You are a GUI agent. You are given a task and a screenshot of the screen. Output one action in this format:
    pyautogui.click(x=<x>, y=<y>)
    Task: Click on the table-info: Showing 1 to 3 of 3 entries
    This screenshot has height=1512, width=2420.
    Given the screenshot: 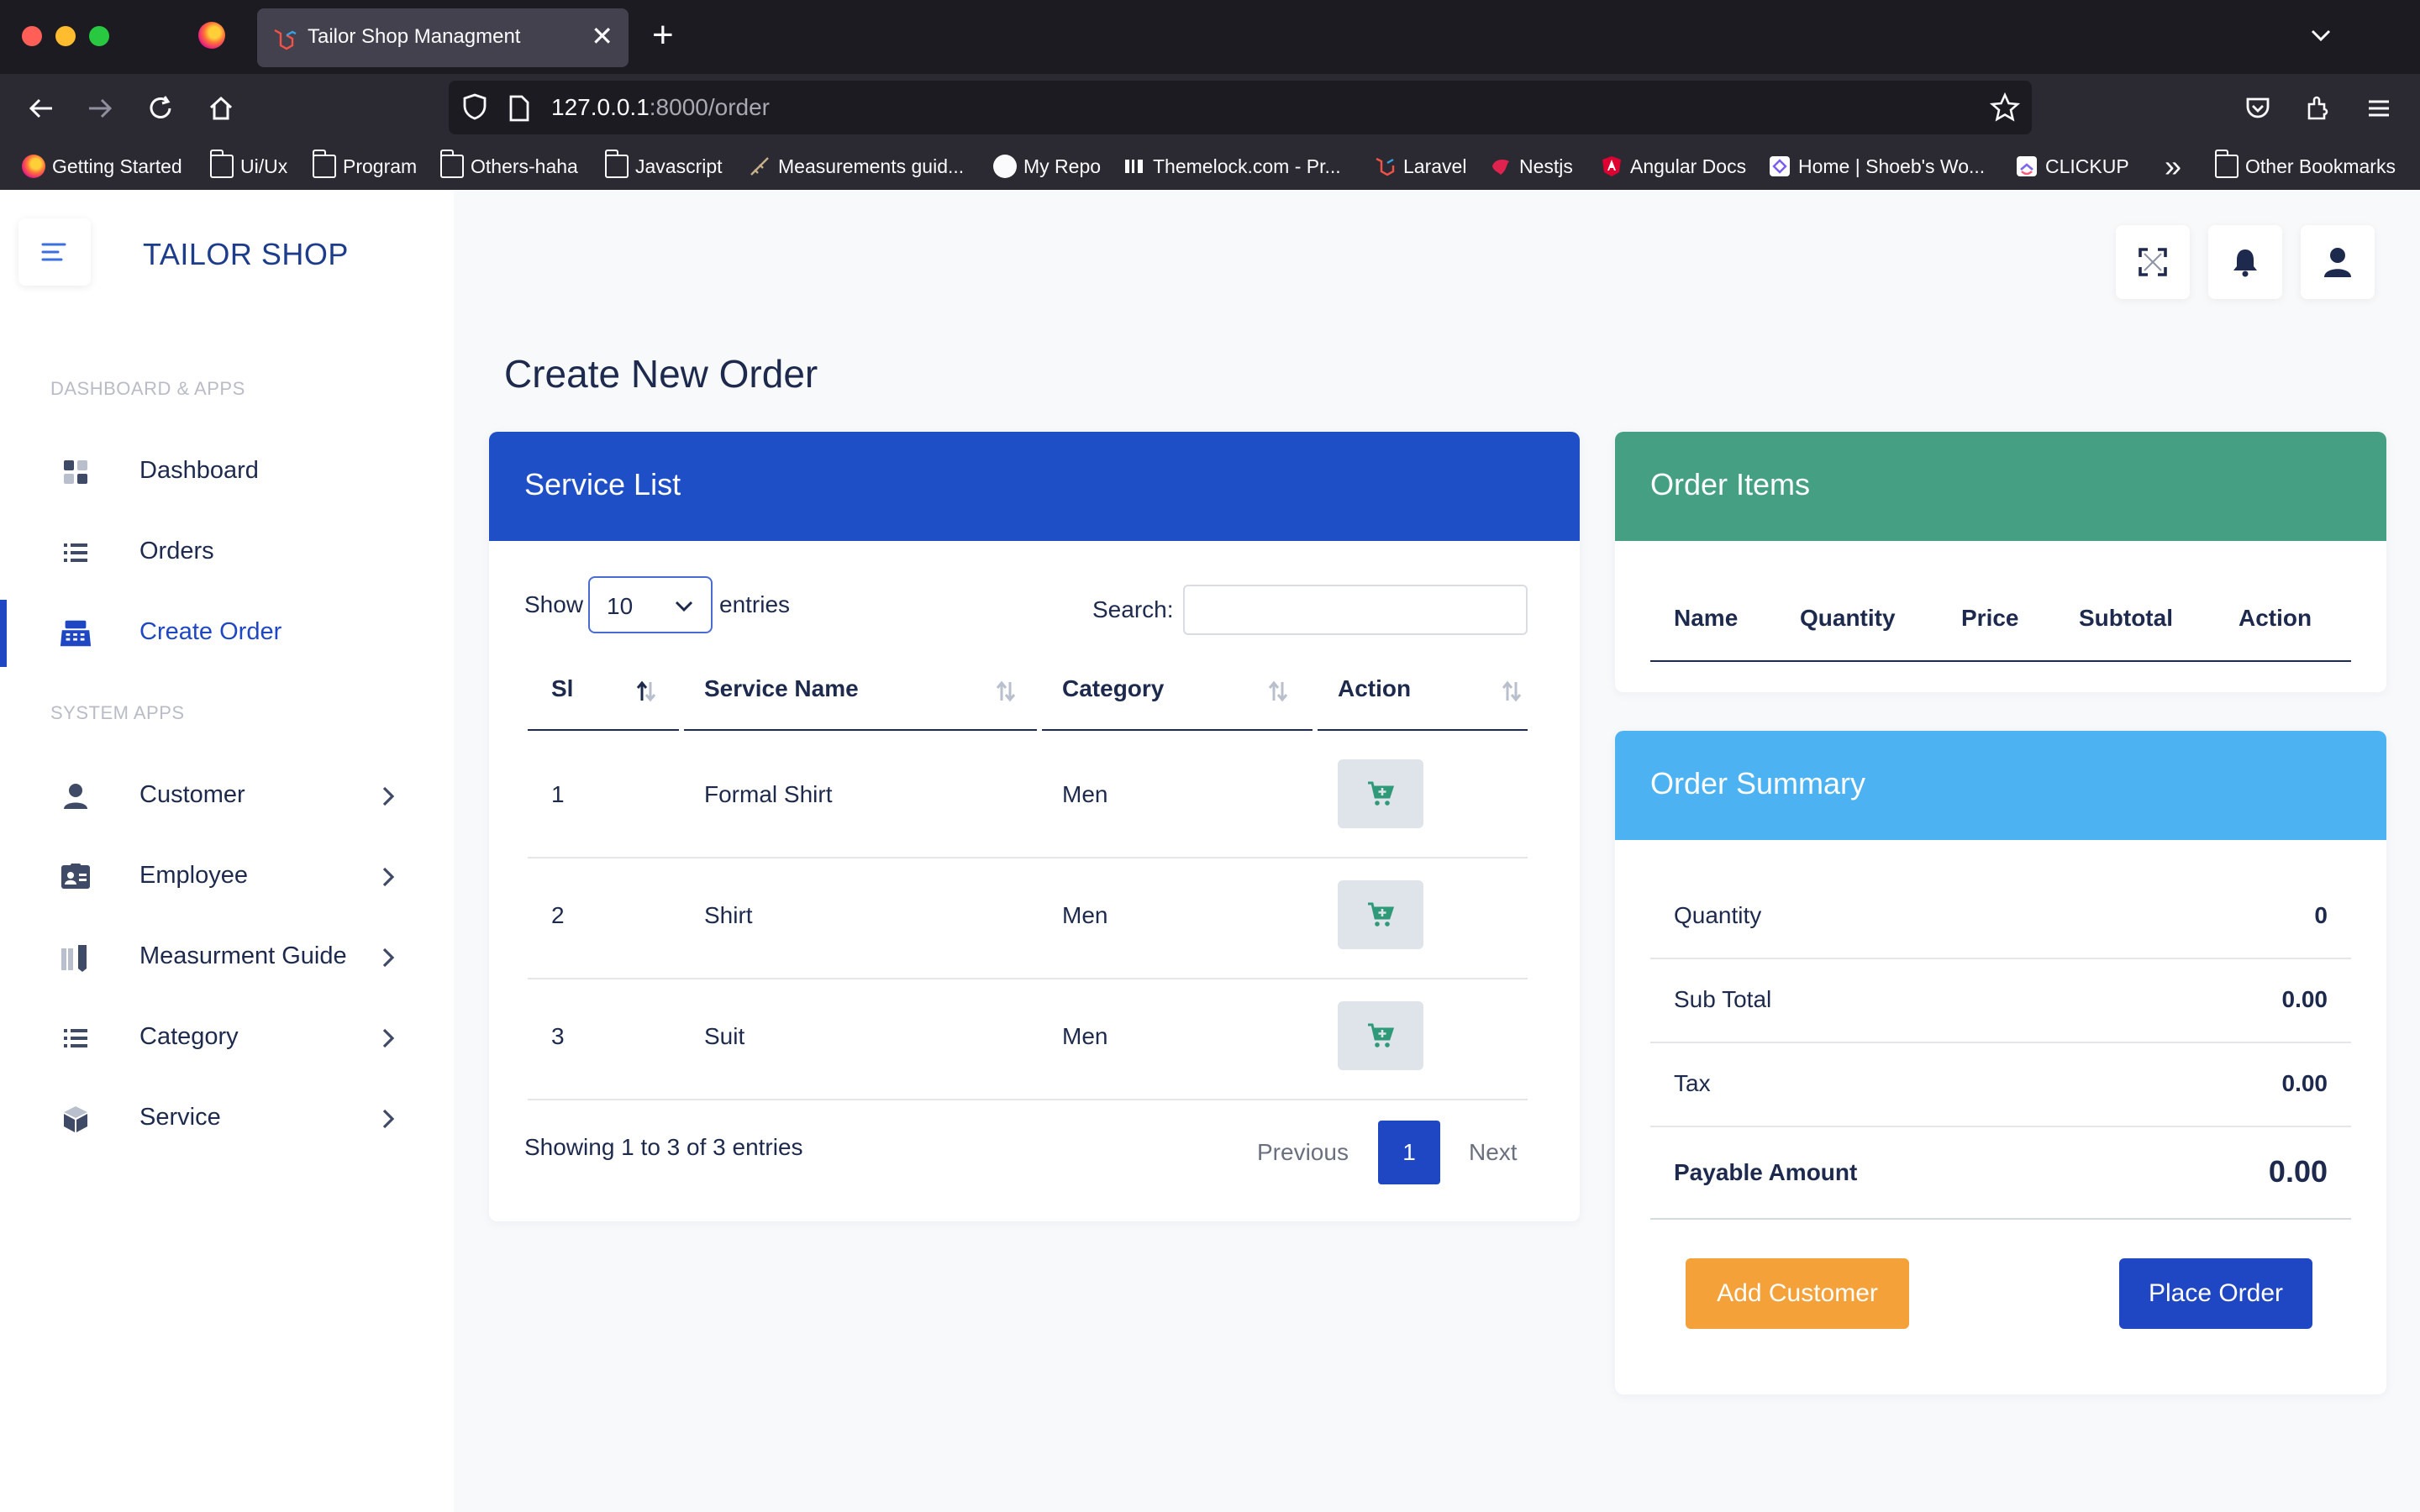 What is the action you would take?
    pyautogui.click(x=663, y=1147)
    